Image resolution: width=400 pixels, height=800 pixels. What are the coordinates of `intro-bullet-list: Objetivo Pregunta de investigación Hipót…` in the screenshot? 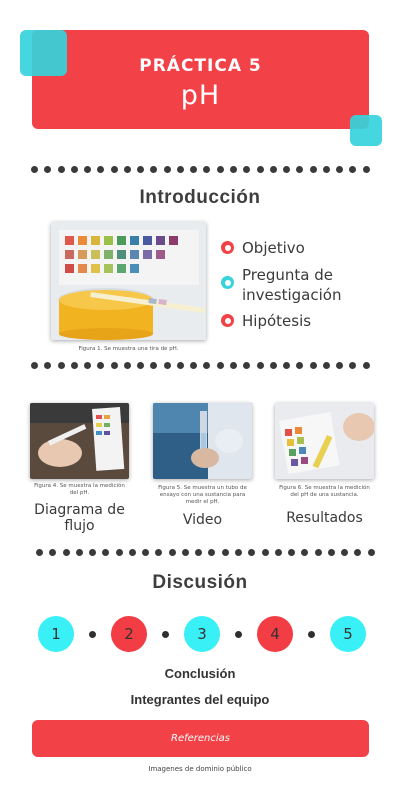 It's located at (306, 284).